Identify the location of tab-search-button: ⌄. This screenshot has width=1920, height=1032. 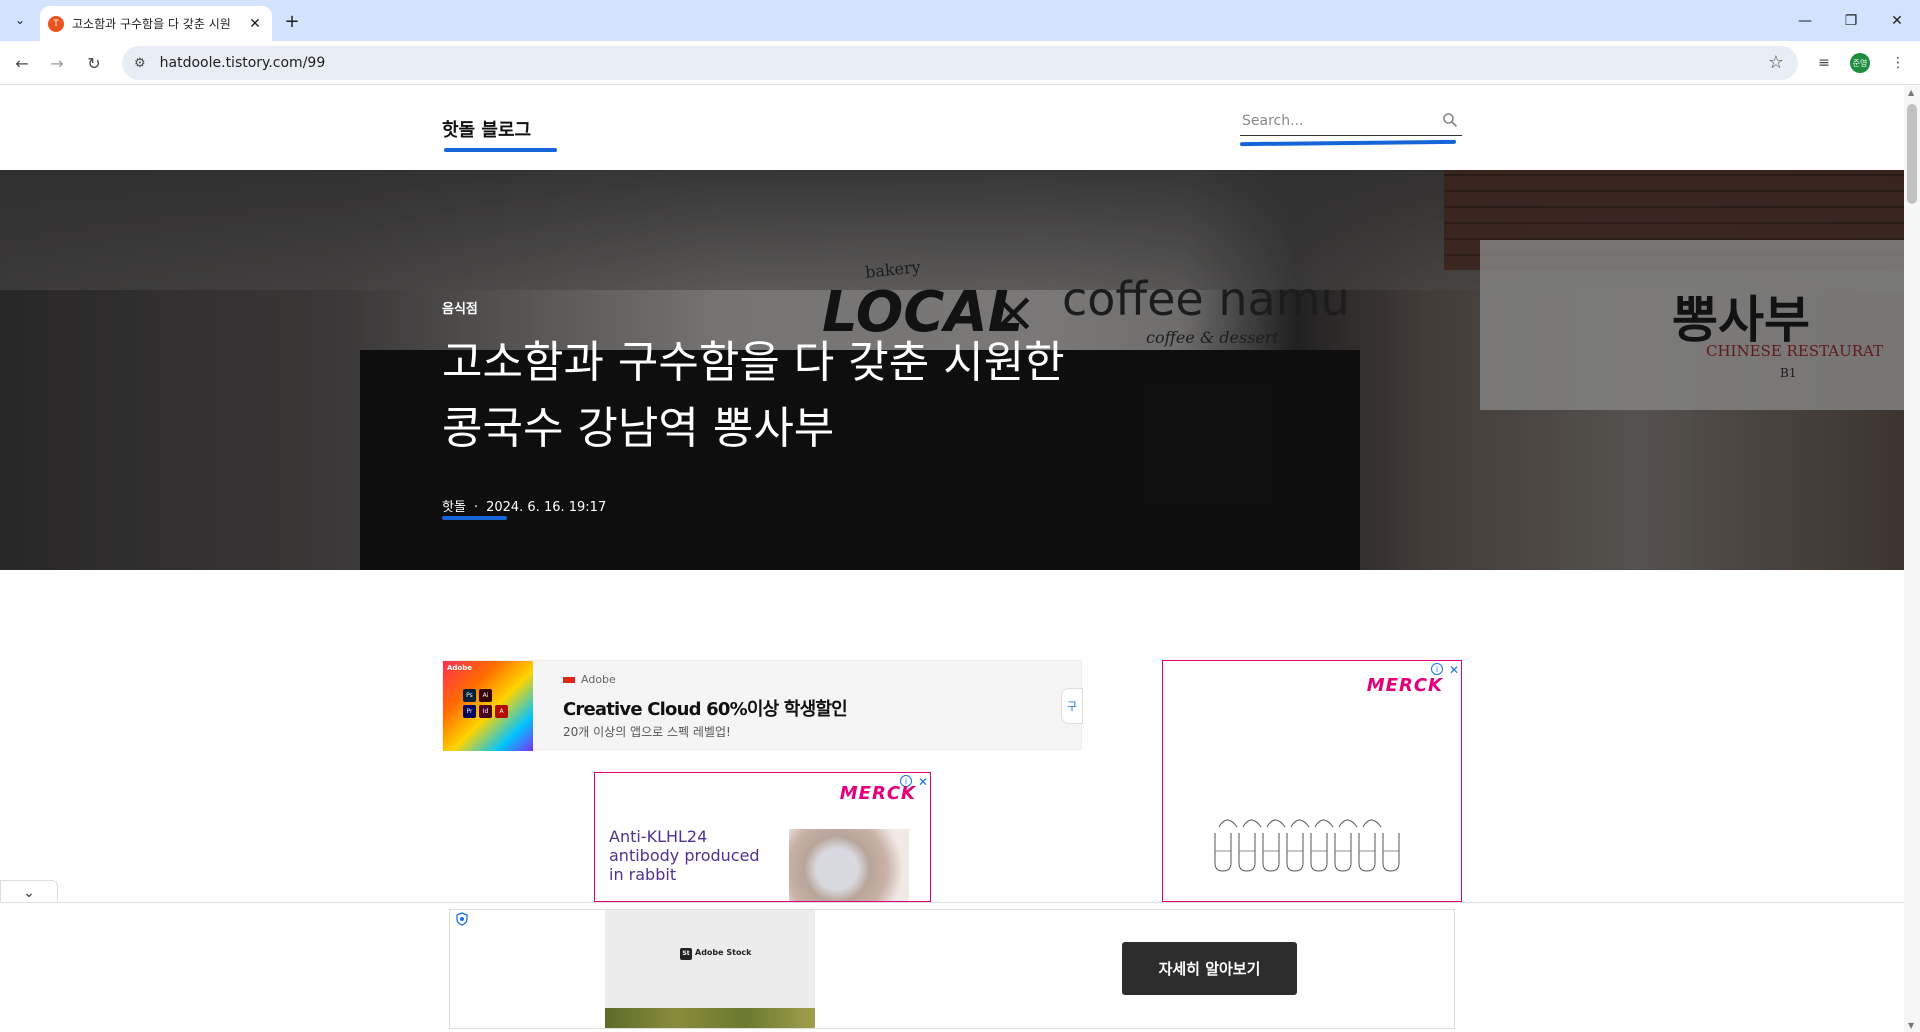
(20, 20).